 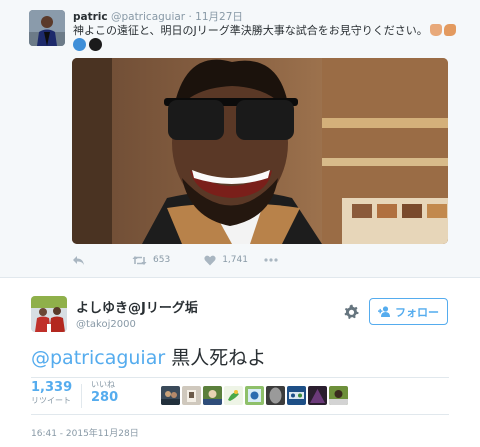 What do you see at coordinates (240, 414) in the screenshot?
I see `stats-divider-bottom` at bounding box center [240, 414].